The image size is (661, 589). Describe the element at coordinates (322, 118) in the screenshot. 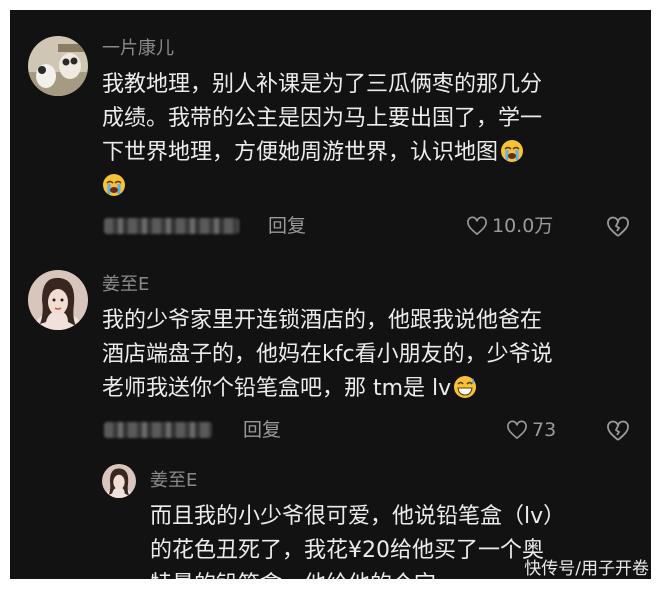

I see `comment-line: 成绩。我带的公主是因为马上要出国了，学一` at that location.